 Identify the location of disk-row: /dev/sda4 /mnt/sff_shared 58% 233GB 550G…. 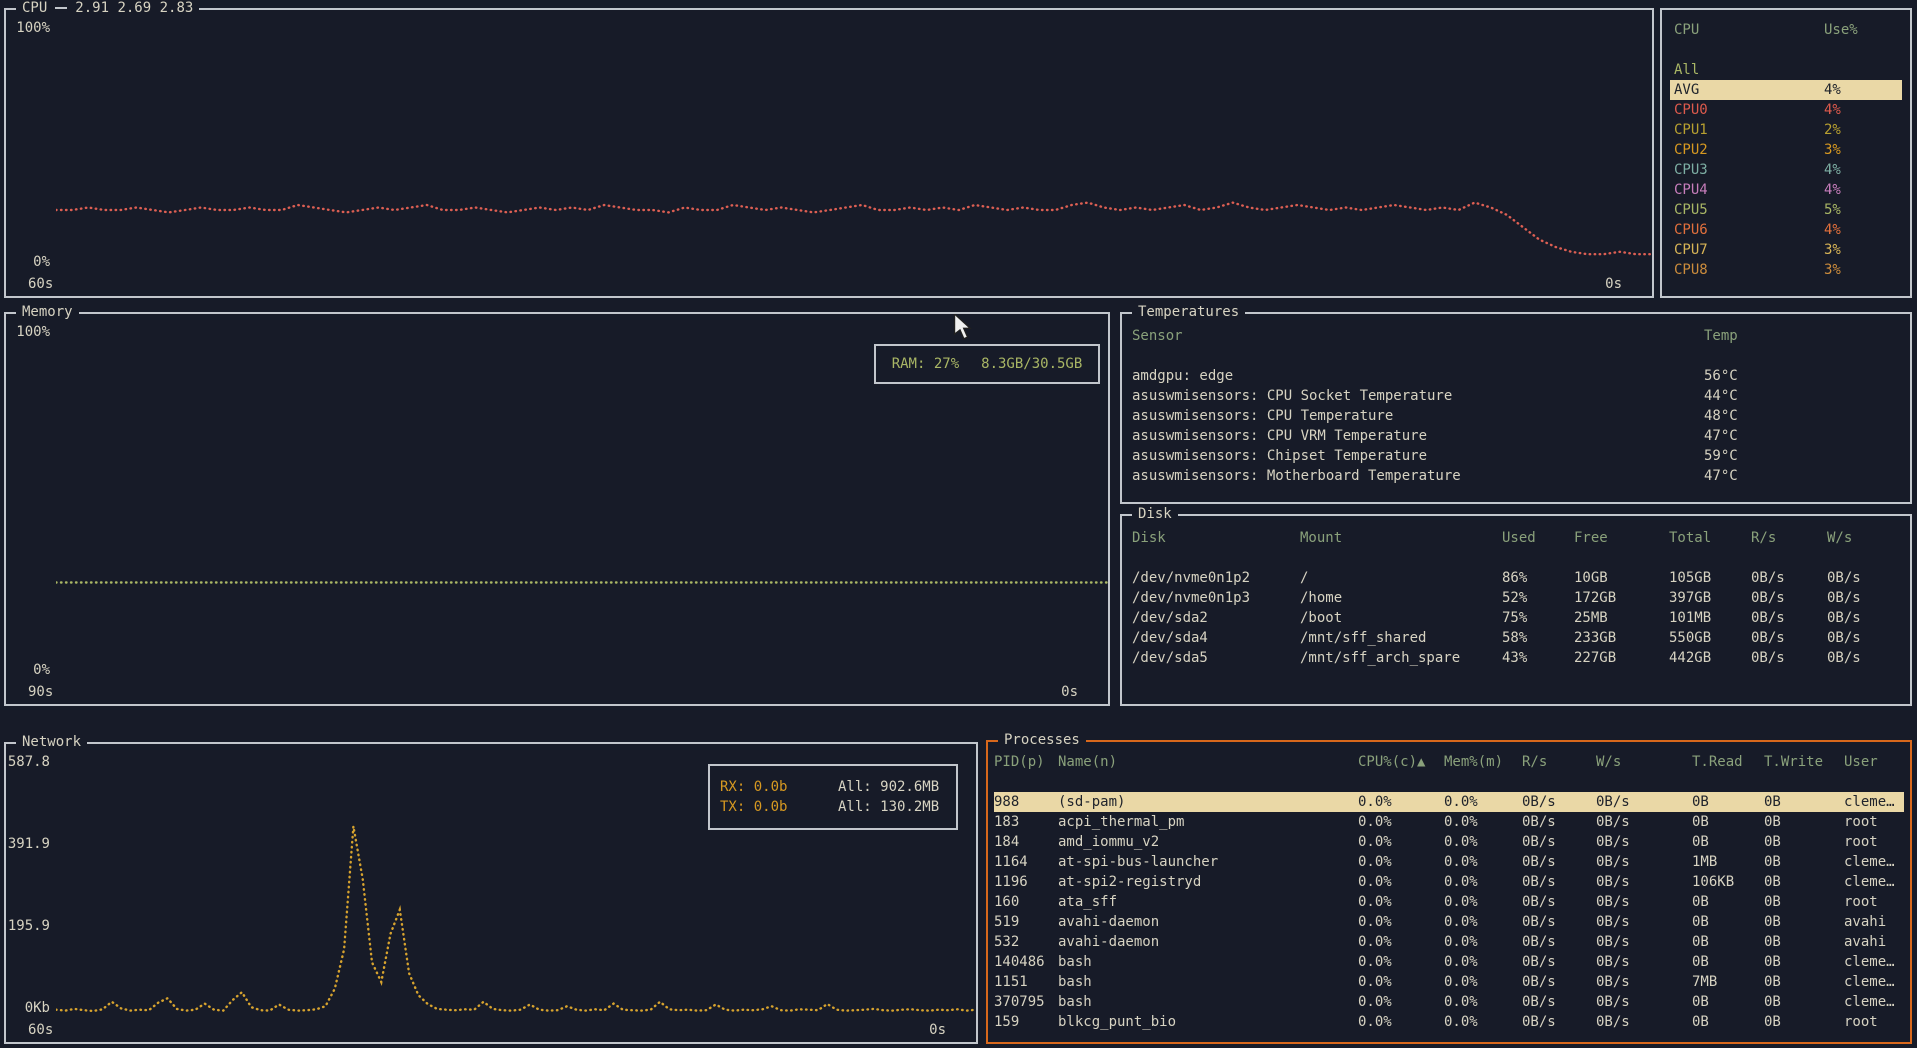
(1516, 638).